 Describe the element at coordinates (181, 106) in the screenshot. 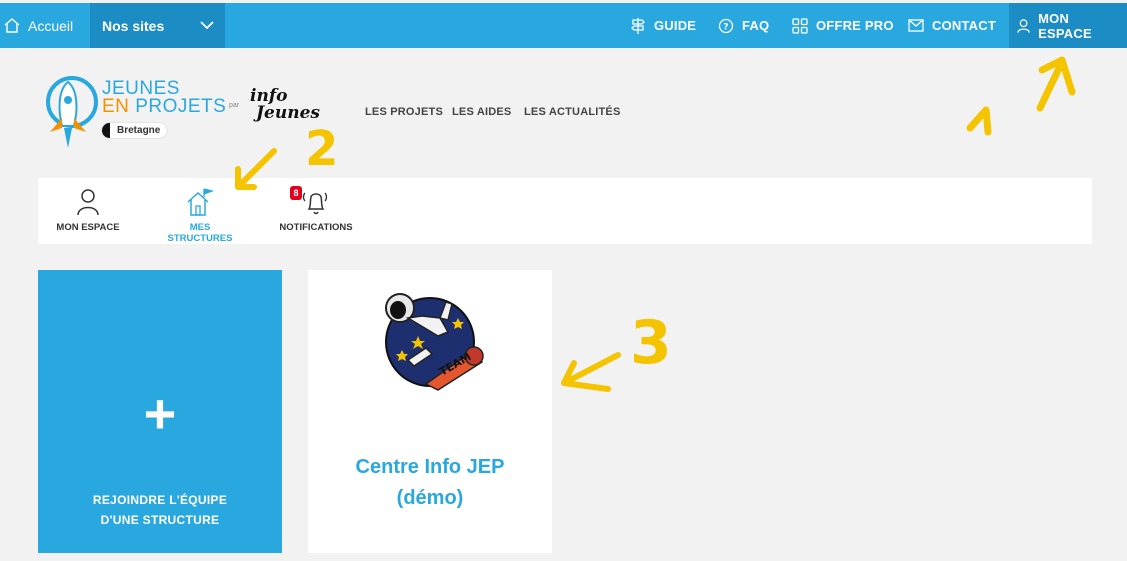

I see `logo-line2-projets: PROJETS` at that location.